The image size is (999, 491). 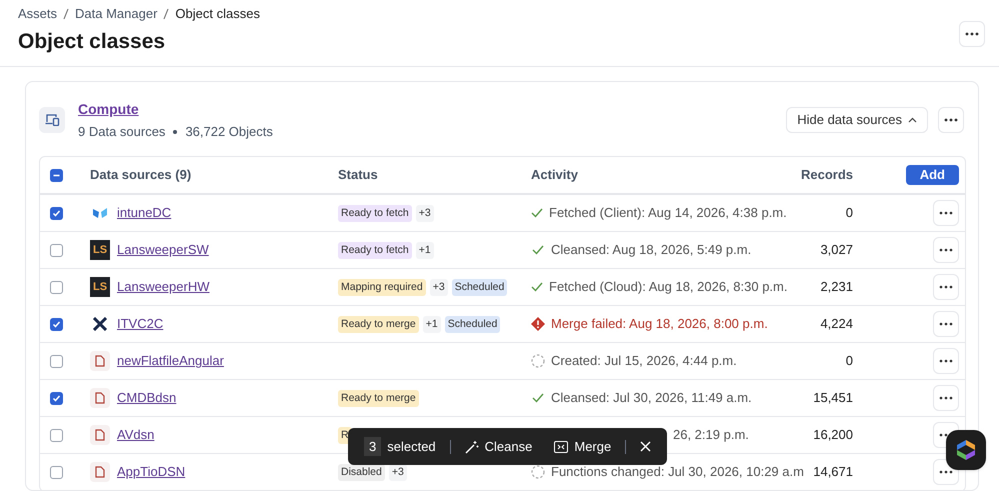 I want to click on activity-text: Created: Jul 15, 2026, 4:44 p.m., so click(x=644, y=361).